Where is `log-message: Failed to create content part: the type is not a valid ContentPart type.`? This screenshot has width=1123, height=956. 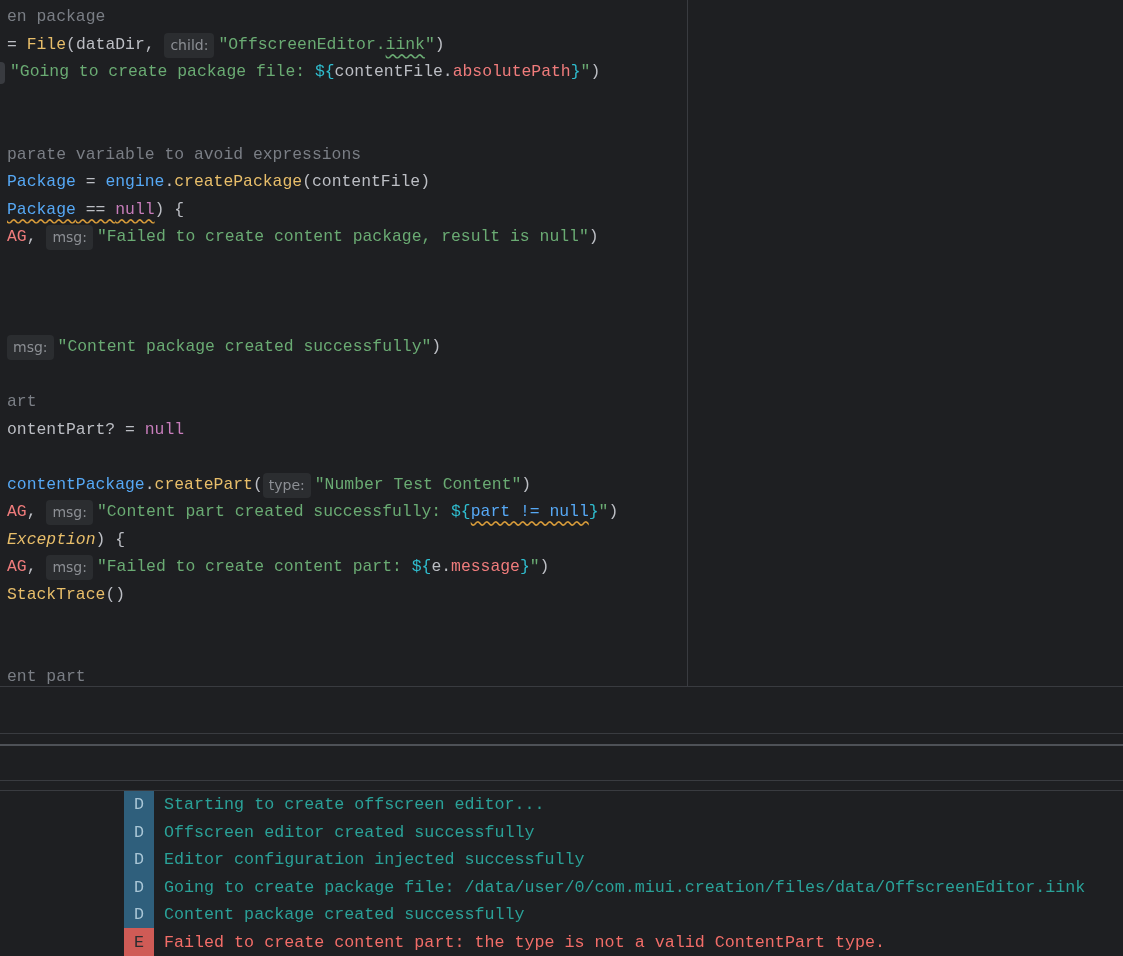
log-message: Failed to create content part: the type is not a valid ContentPart type. is located at coordinates (525, 942).